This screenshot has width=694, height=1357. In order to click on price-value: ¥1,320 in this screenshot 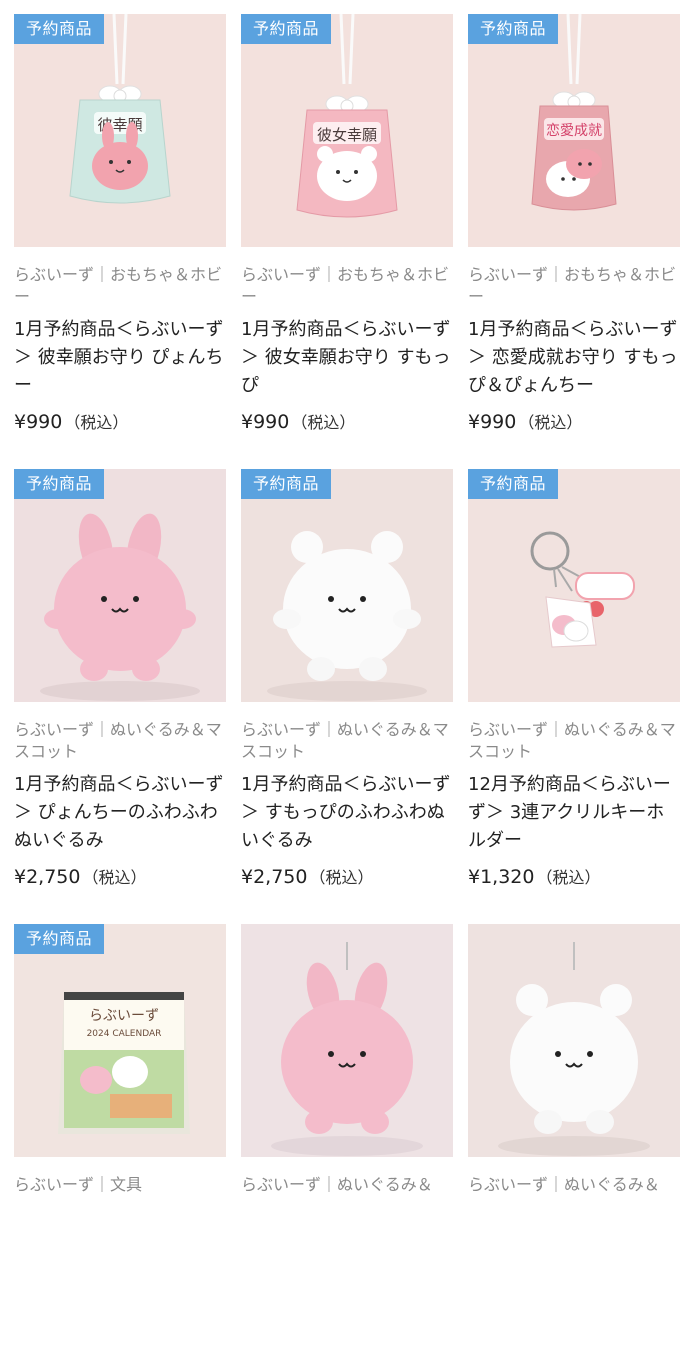, I will do `click(501, 877)`.